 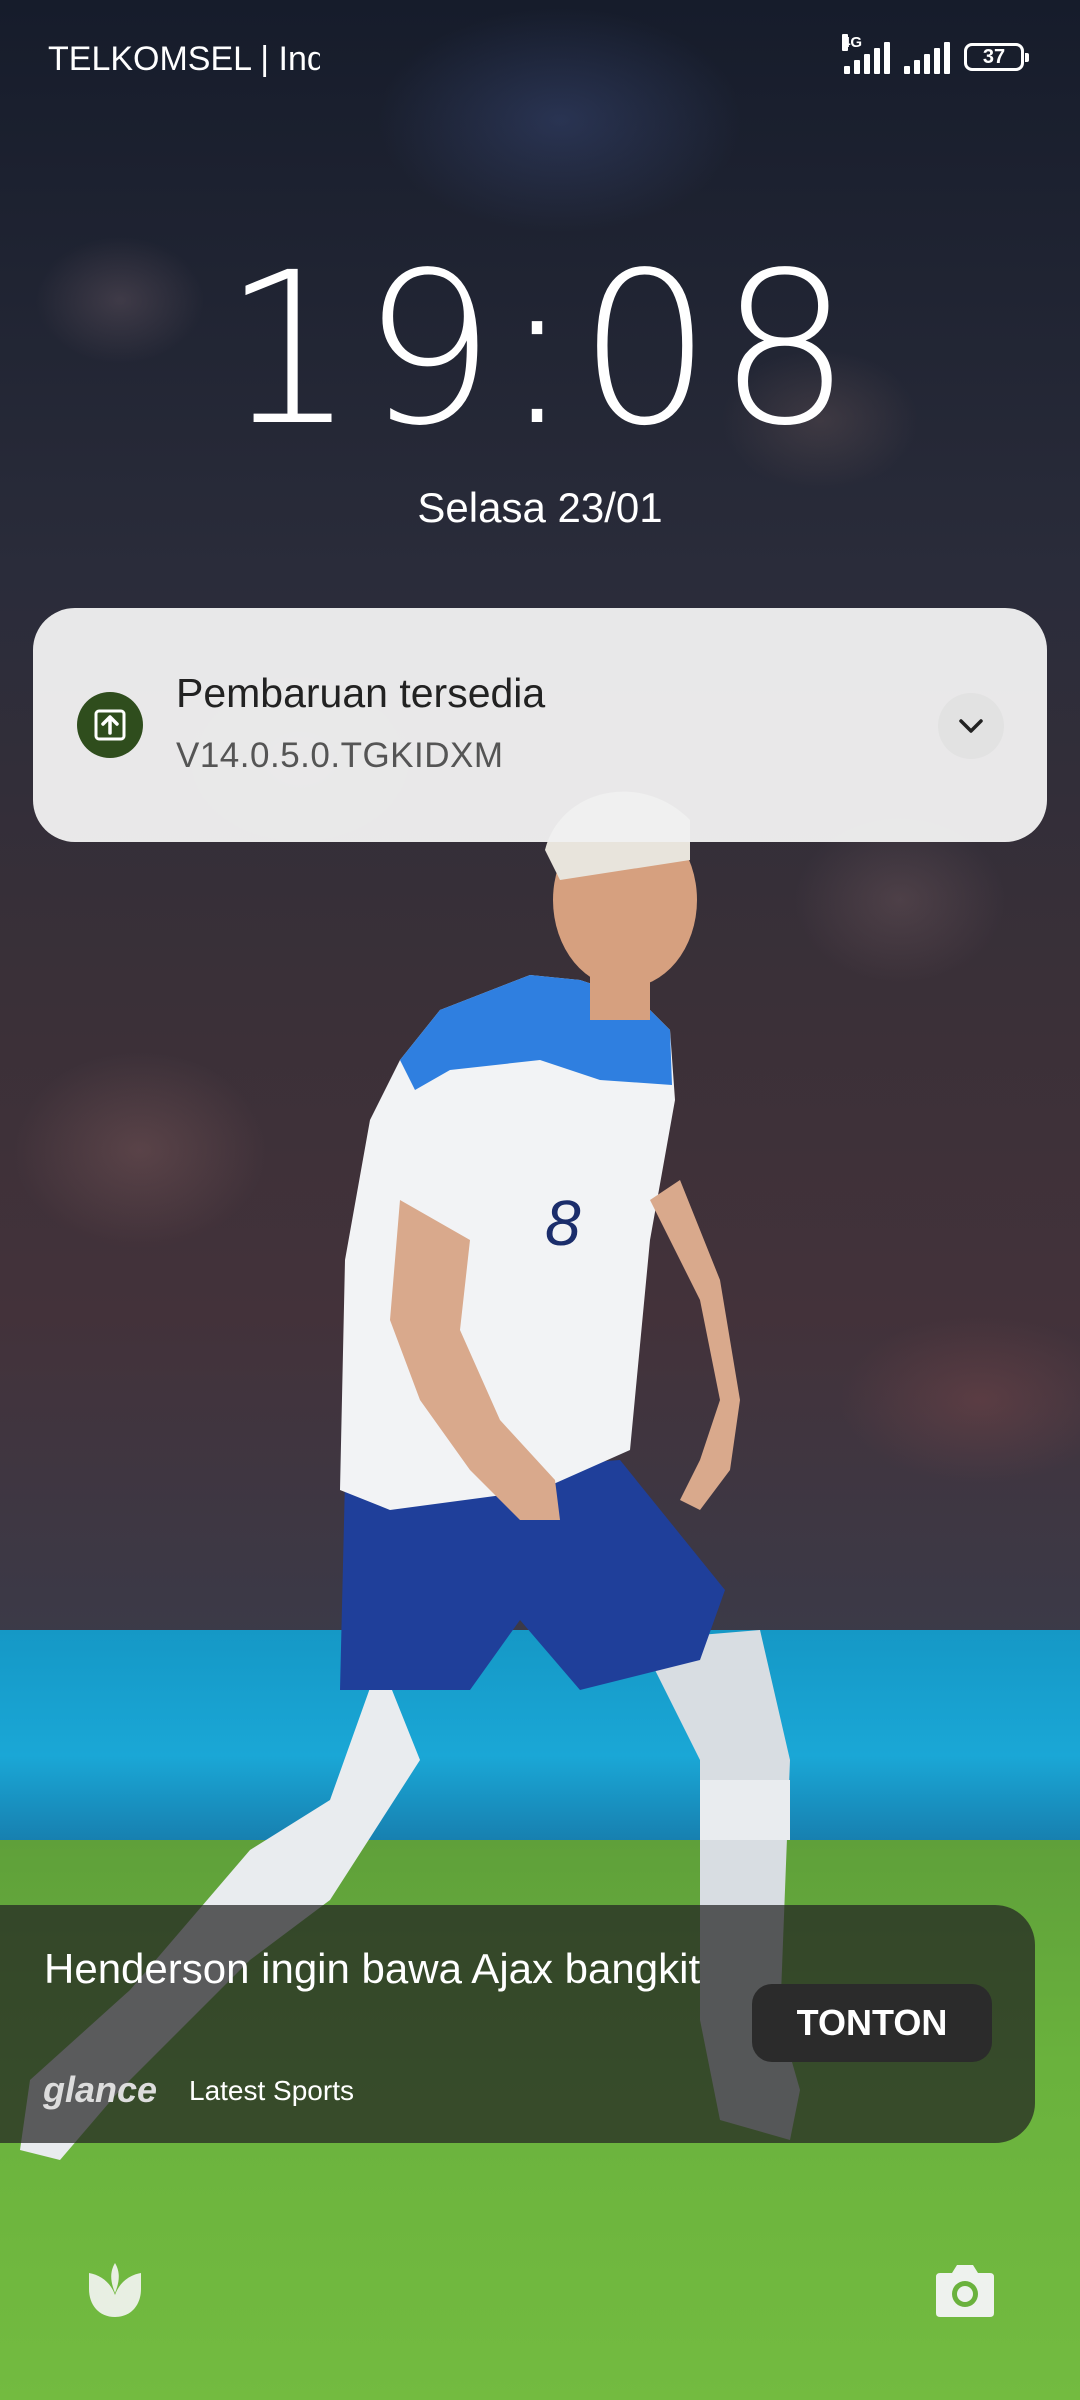 I want to click on glance-petal-icon, so click(x=115, y=2291).